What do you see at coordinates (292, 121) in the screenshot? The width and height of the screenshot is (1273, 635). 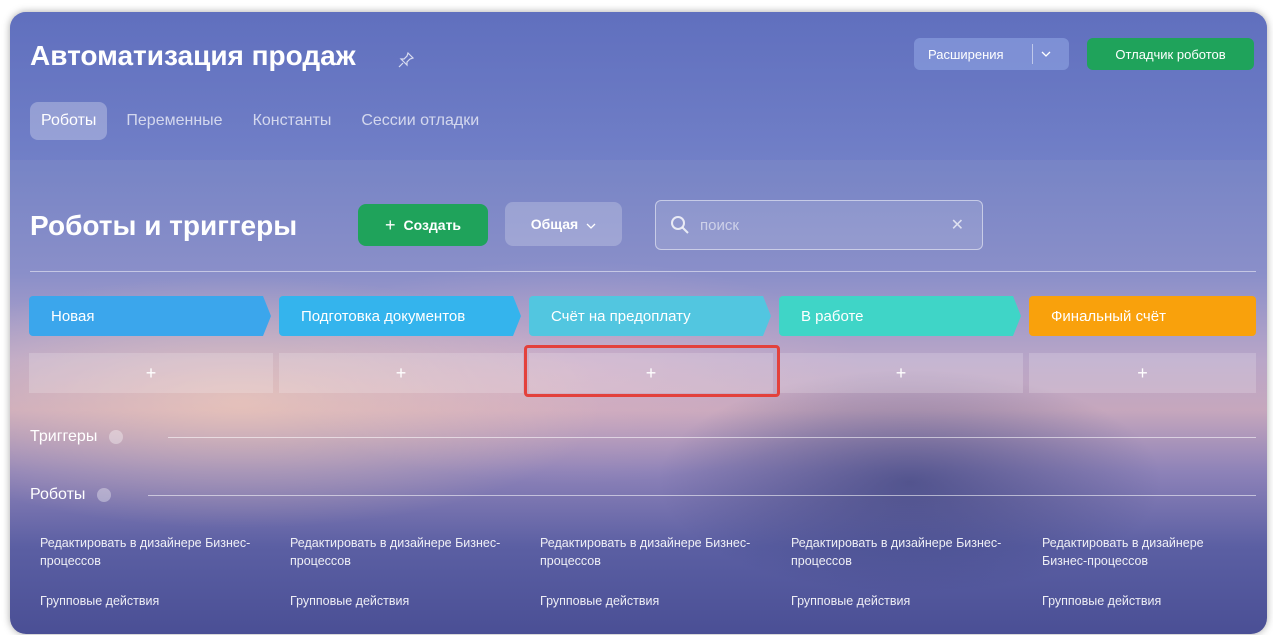 I see `tab-constants: Константы` at bounding box center [292, 121].